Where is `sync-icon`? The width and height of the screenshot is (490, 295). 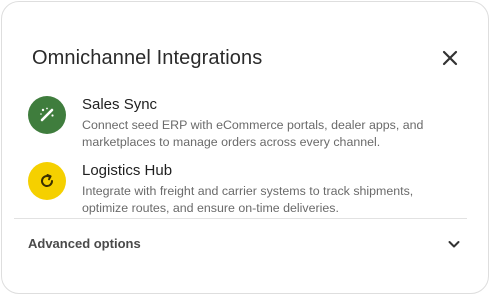 sync-icon is located at coordinates (47, 180).